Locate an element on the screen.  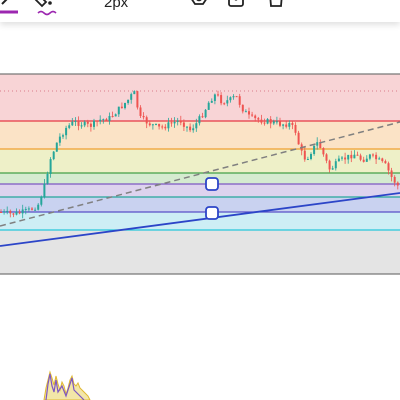
trendline-handle-upper is located at coordinates (212, 184).